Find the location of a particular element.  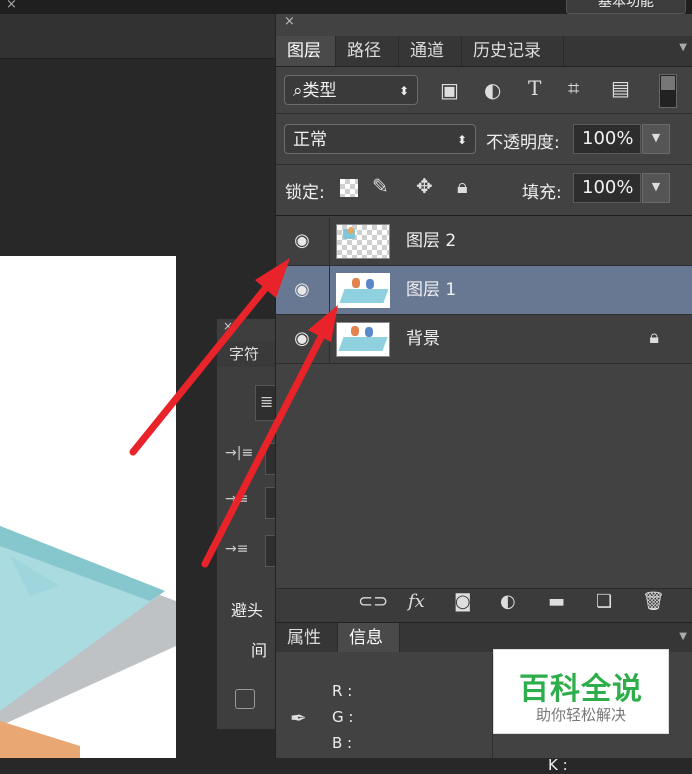

blend-mode-select: 正常 ⬍ is located at coordinates (380, 139).